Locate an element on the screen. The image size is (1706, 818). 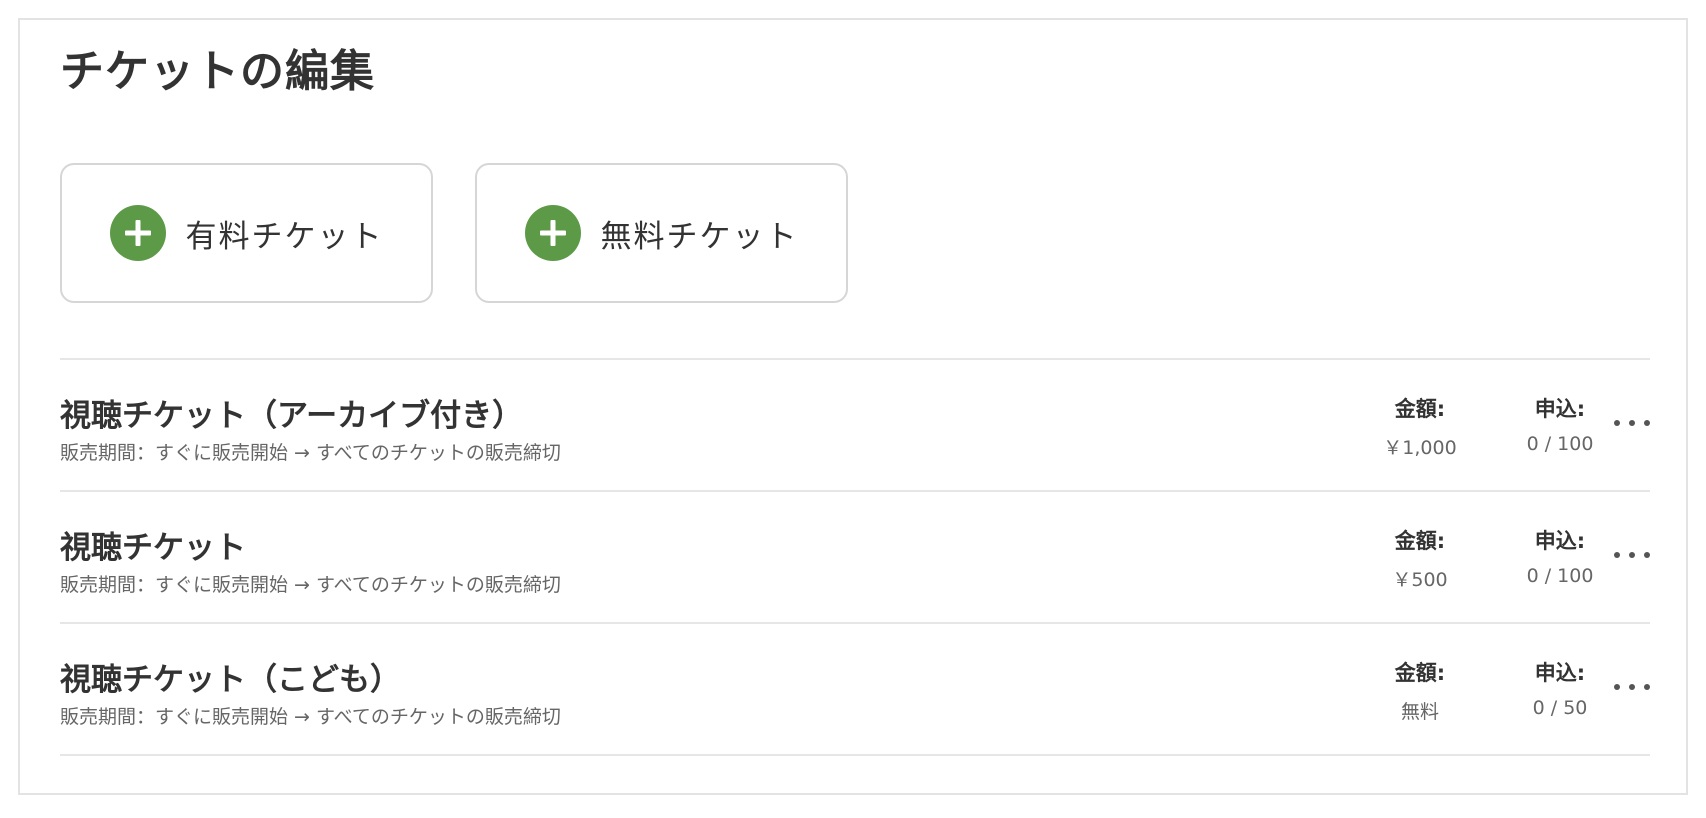
applications-value: 0 / 50 is located at coordinates (1560, 708).